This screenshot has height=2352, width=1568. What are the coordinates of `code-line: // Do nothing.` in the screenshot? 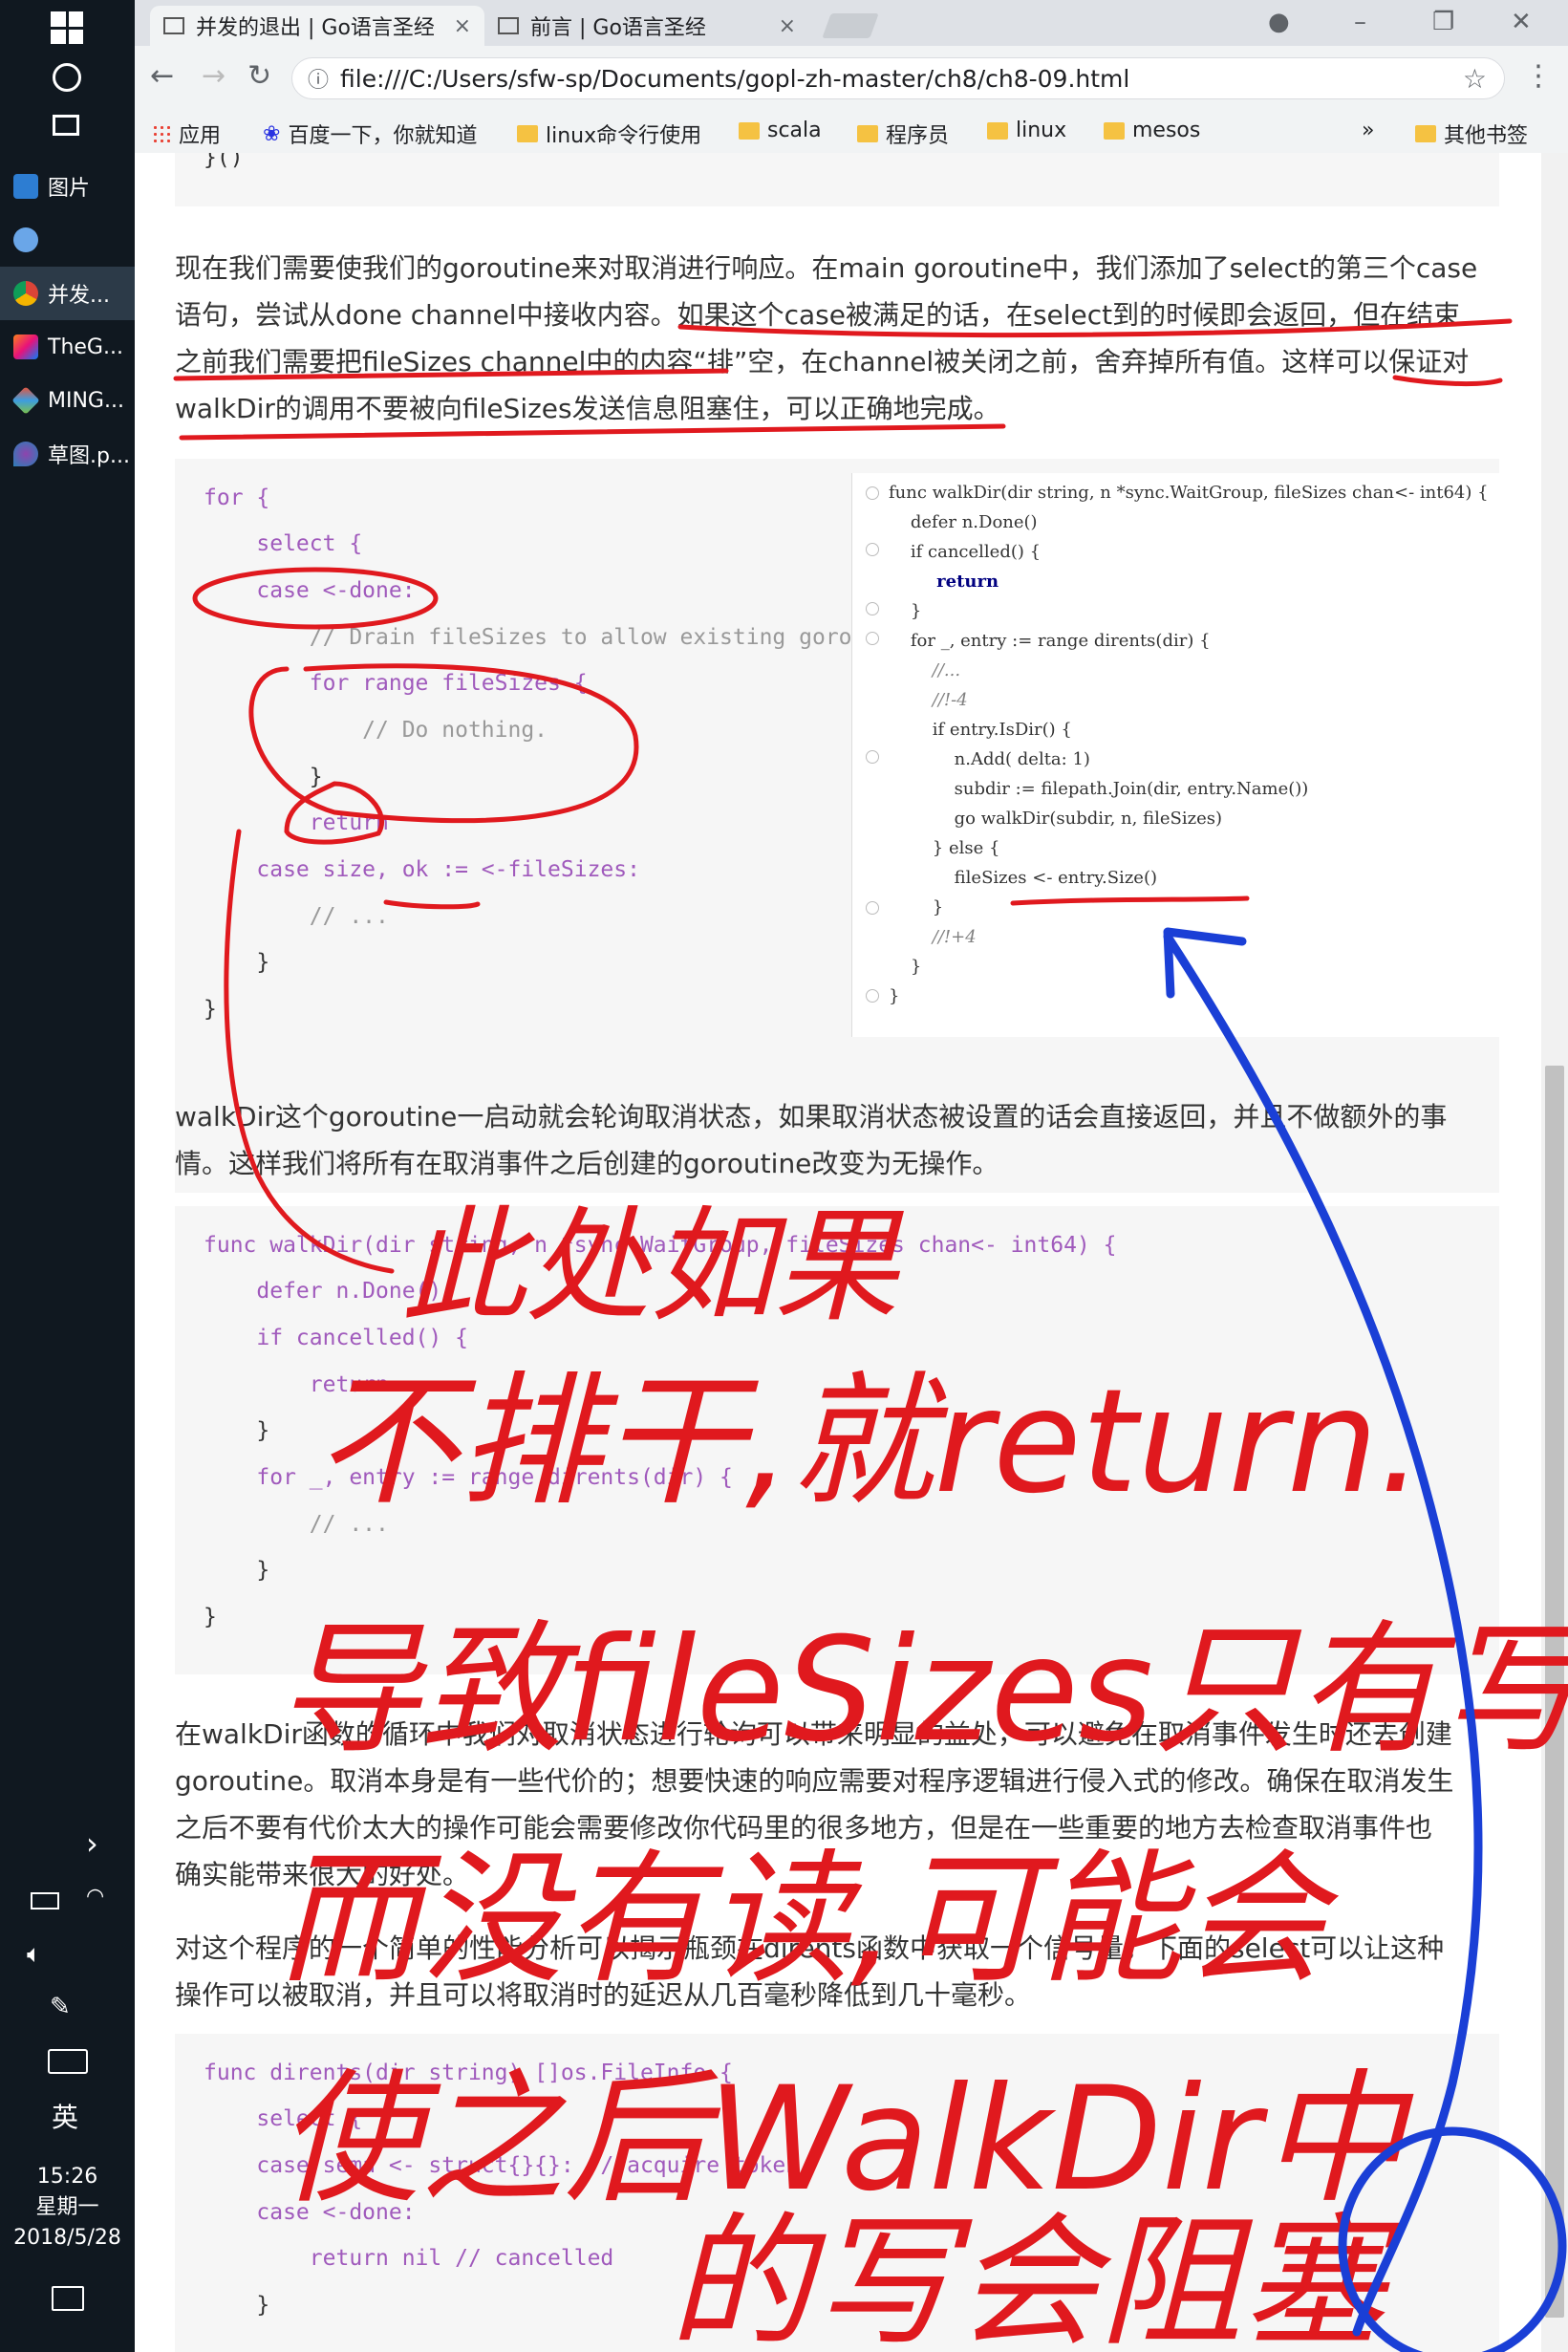 It's located at (376, 730).